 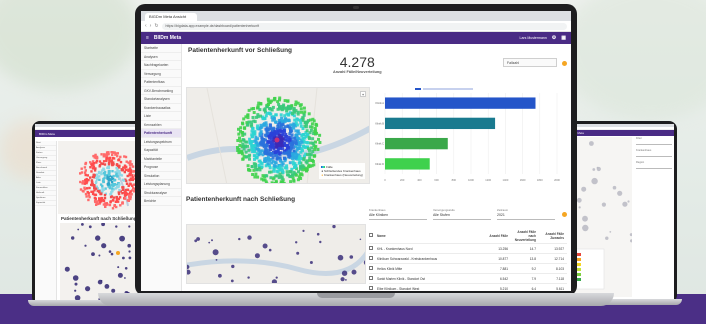 What do you see at coordinates (161, 65) in the screenshot?
I see `sidebar-item: Nachfragekarten` at bounding box center [161, 65].